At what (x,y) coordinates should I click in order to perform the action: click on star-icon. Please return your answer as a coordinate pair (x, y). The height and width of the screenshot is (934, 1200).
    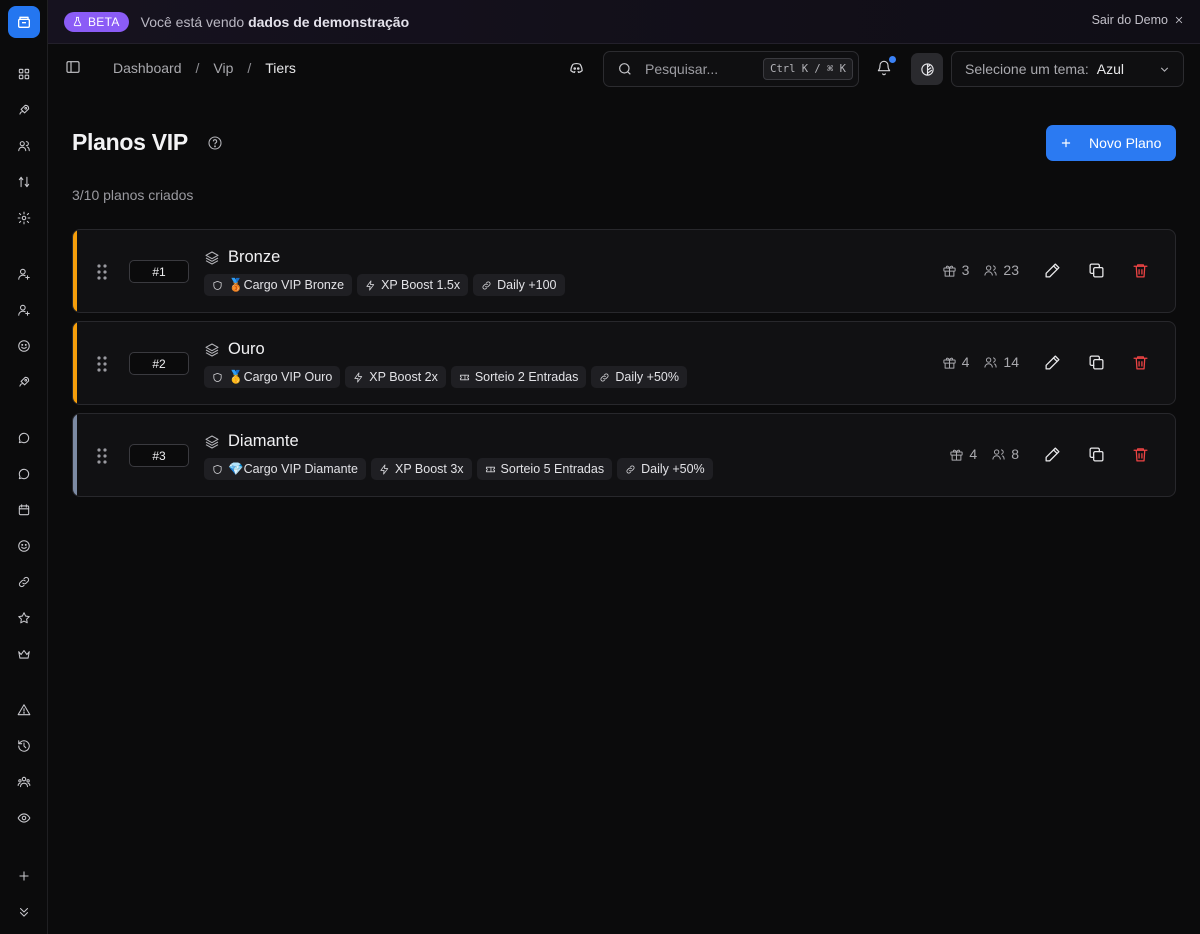
    Looking at the image, I should click on (24, 618).